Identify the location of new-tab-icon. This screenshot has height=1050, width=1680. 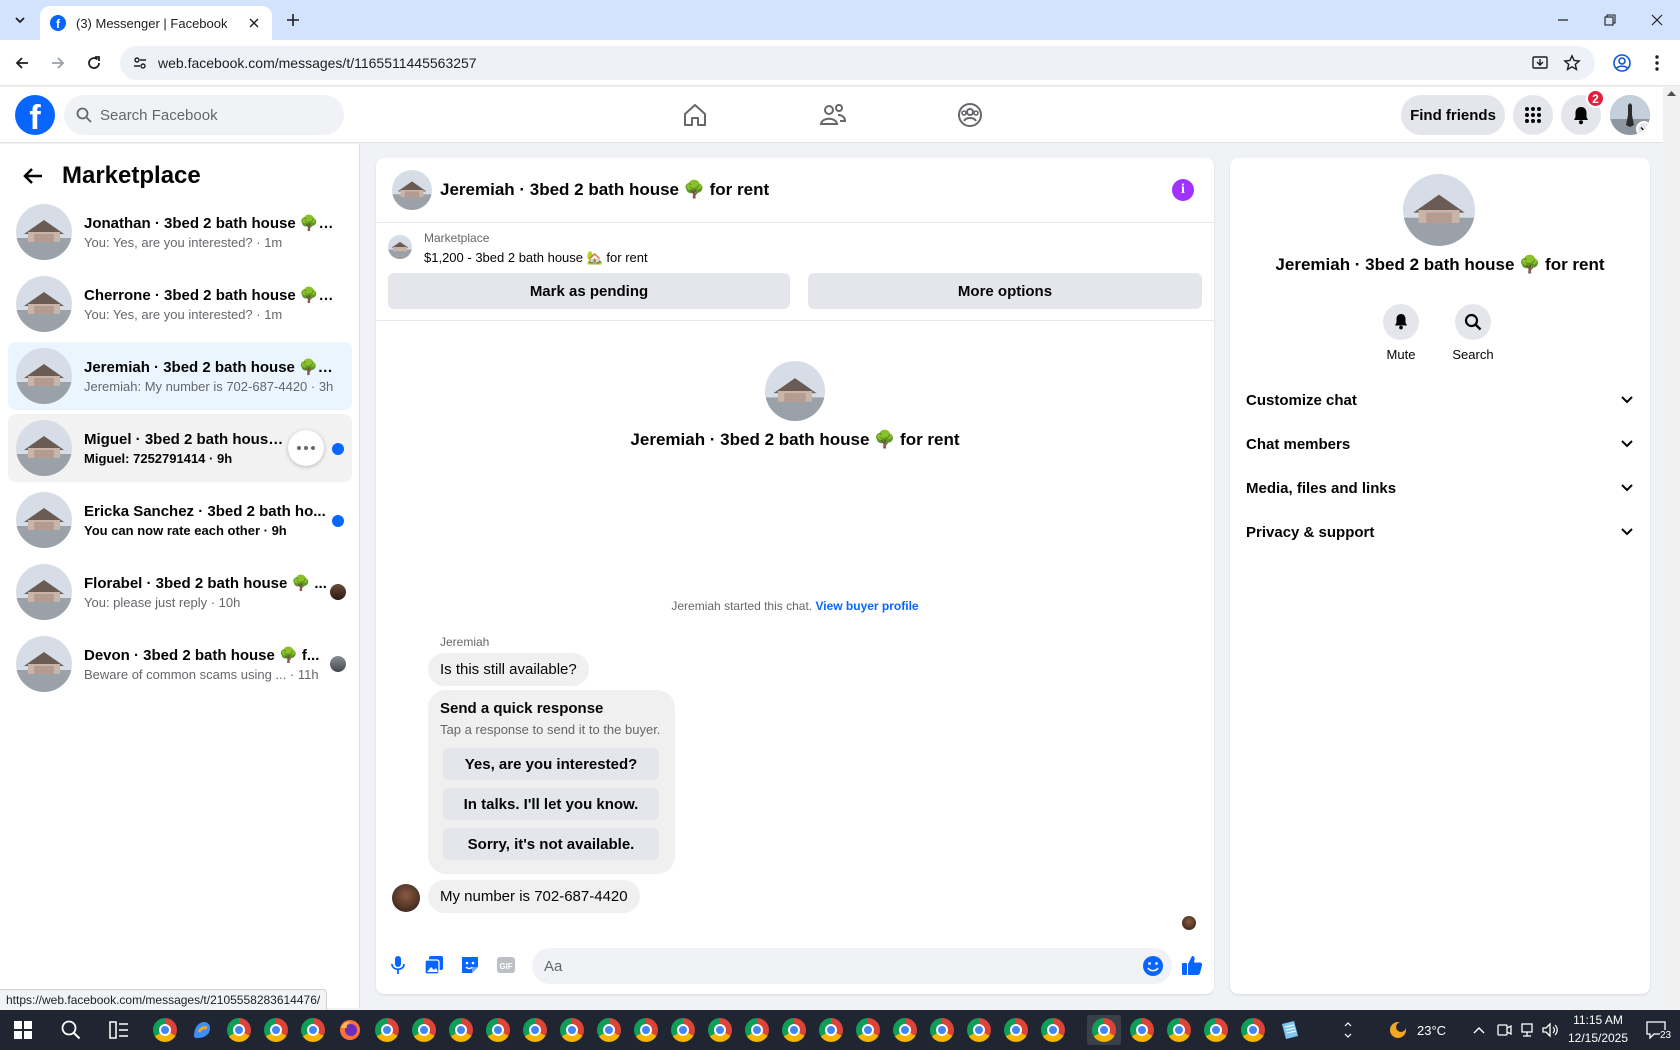
(293, 20).